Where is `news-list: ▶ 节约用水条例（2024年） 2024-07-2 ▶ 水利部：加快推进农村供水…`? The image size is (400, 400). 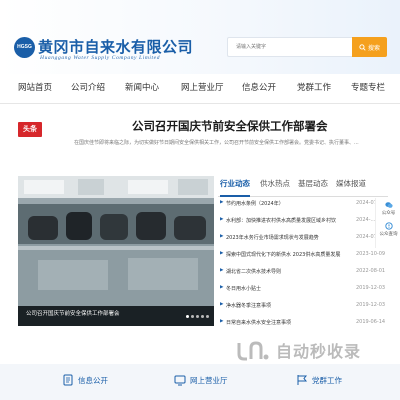
news-list: ▶ 节约用水条例（2024年） 2024-07-2 ▶ 水利部：加快推进农村供水… is located at coordinates (303, 264).